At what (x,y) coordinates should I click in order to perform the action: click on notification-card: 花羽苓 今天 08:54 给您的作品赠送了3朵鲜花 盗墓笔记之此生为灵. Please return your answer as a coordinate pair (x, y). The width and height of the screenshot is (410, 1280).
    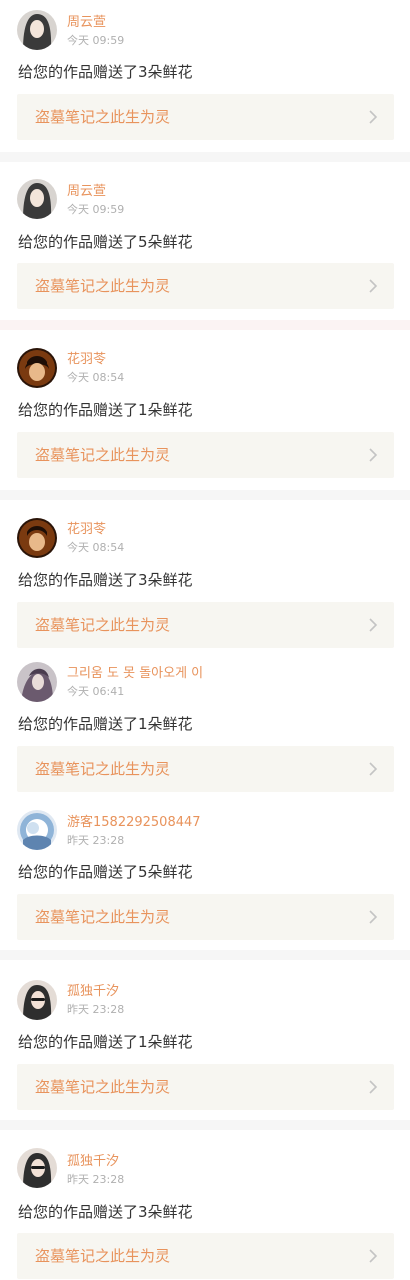
    Looking at the image, I should click on (205, 575).